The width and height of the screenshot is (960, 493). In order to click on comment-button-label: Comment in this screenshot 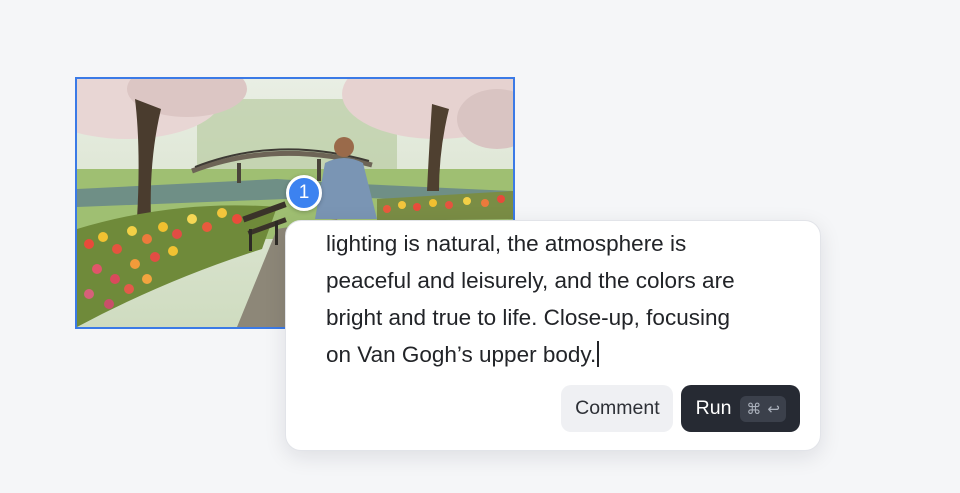, I will do `click(617, 408)`.